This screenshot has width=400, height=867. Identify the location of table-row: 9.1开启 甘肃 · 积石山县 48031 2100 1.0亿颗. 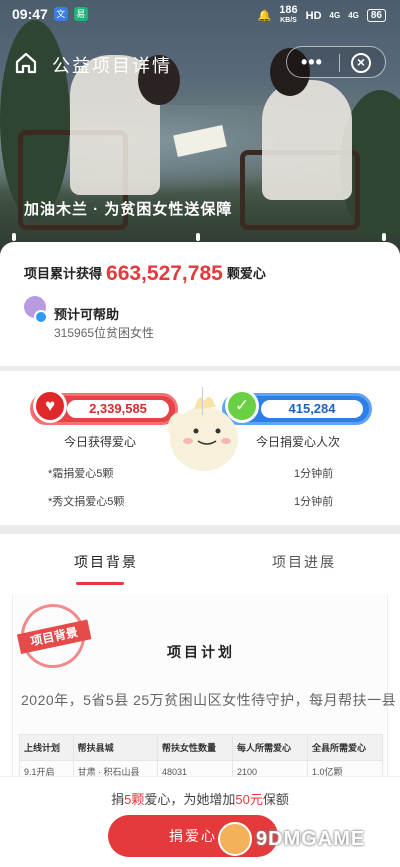
(201, 768).